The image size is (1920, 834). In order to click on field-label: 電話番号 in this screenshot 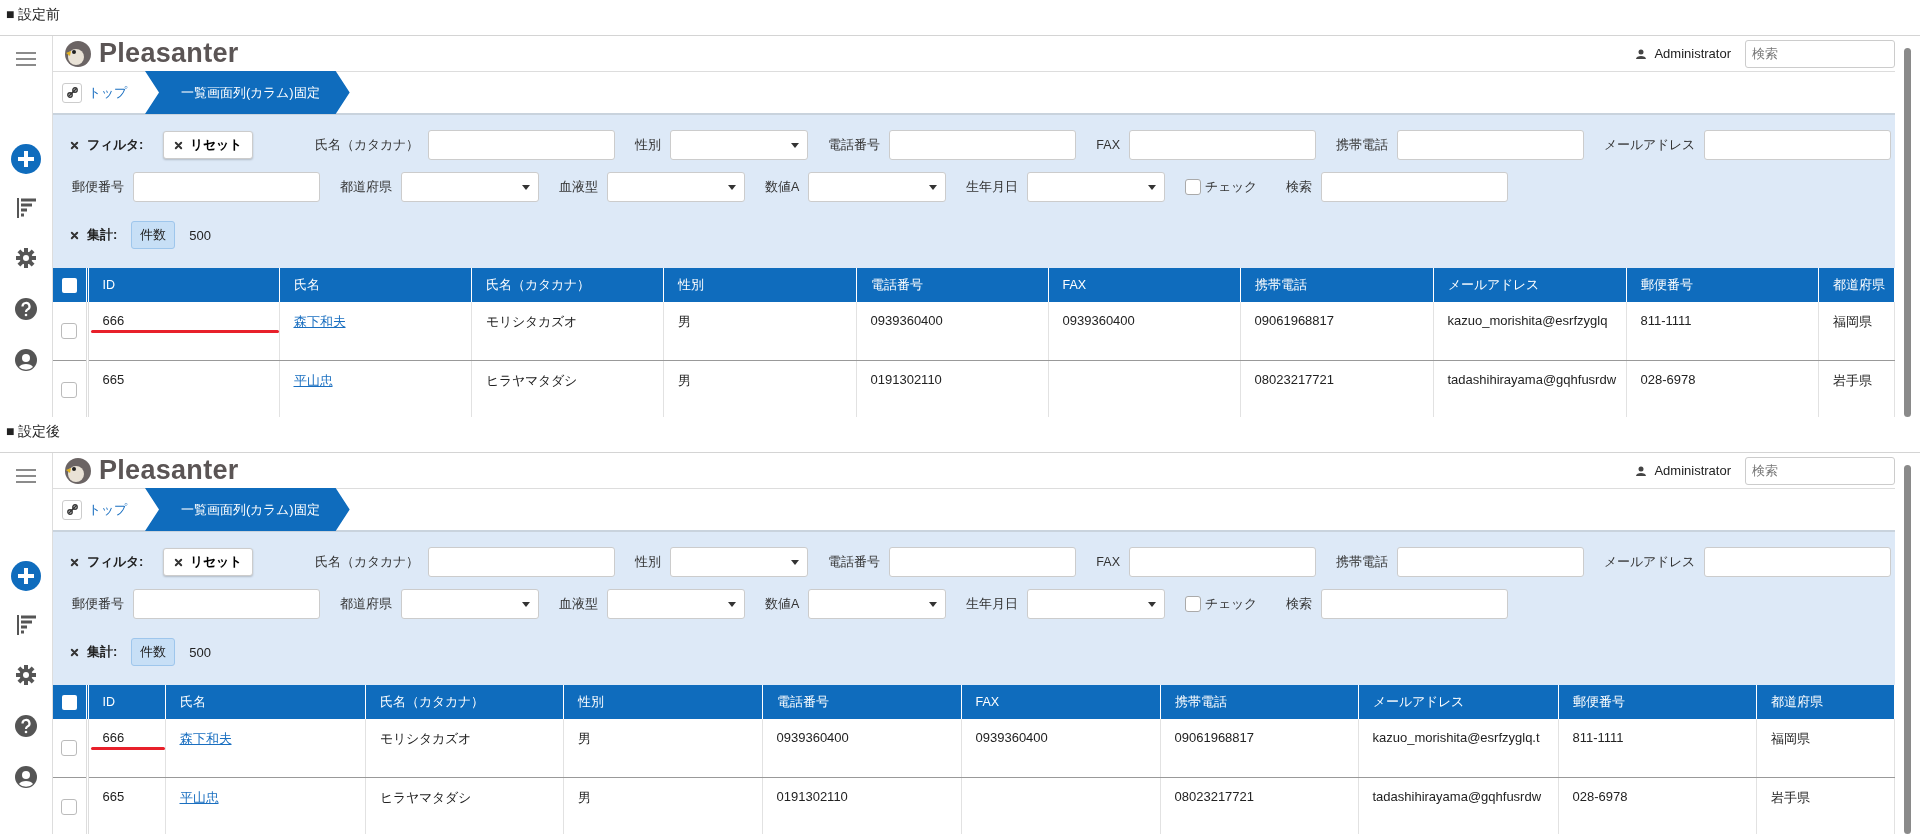, I will do `click(854, 145)`.